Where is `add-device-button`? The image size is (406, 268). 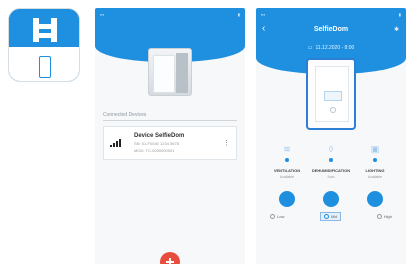 add-device-button is located at coordinates (170, 258).